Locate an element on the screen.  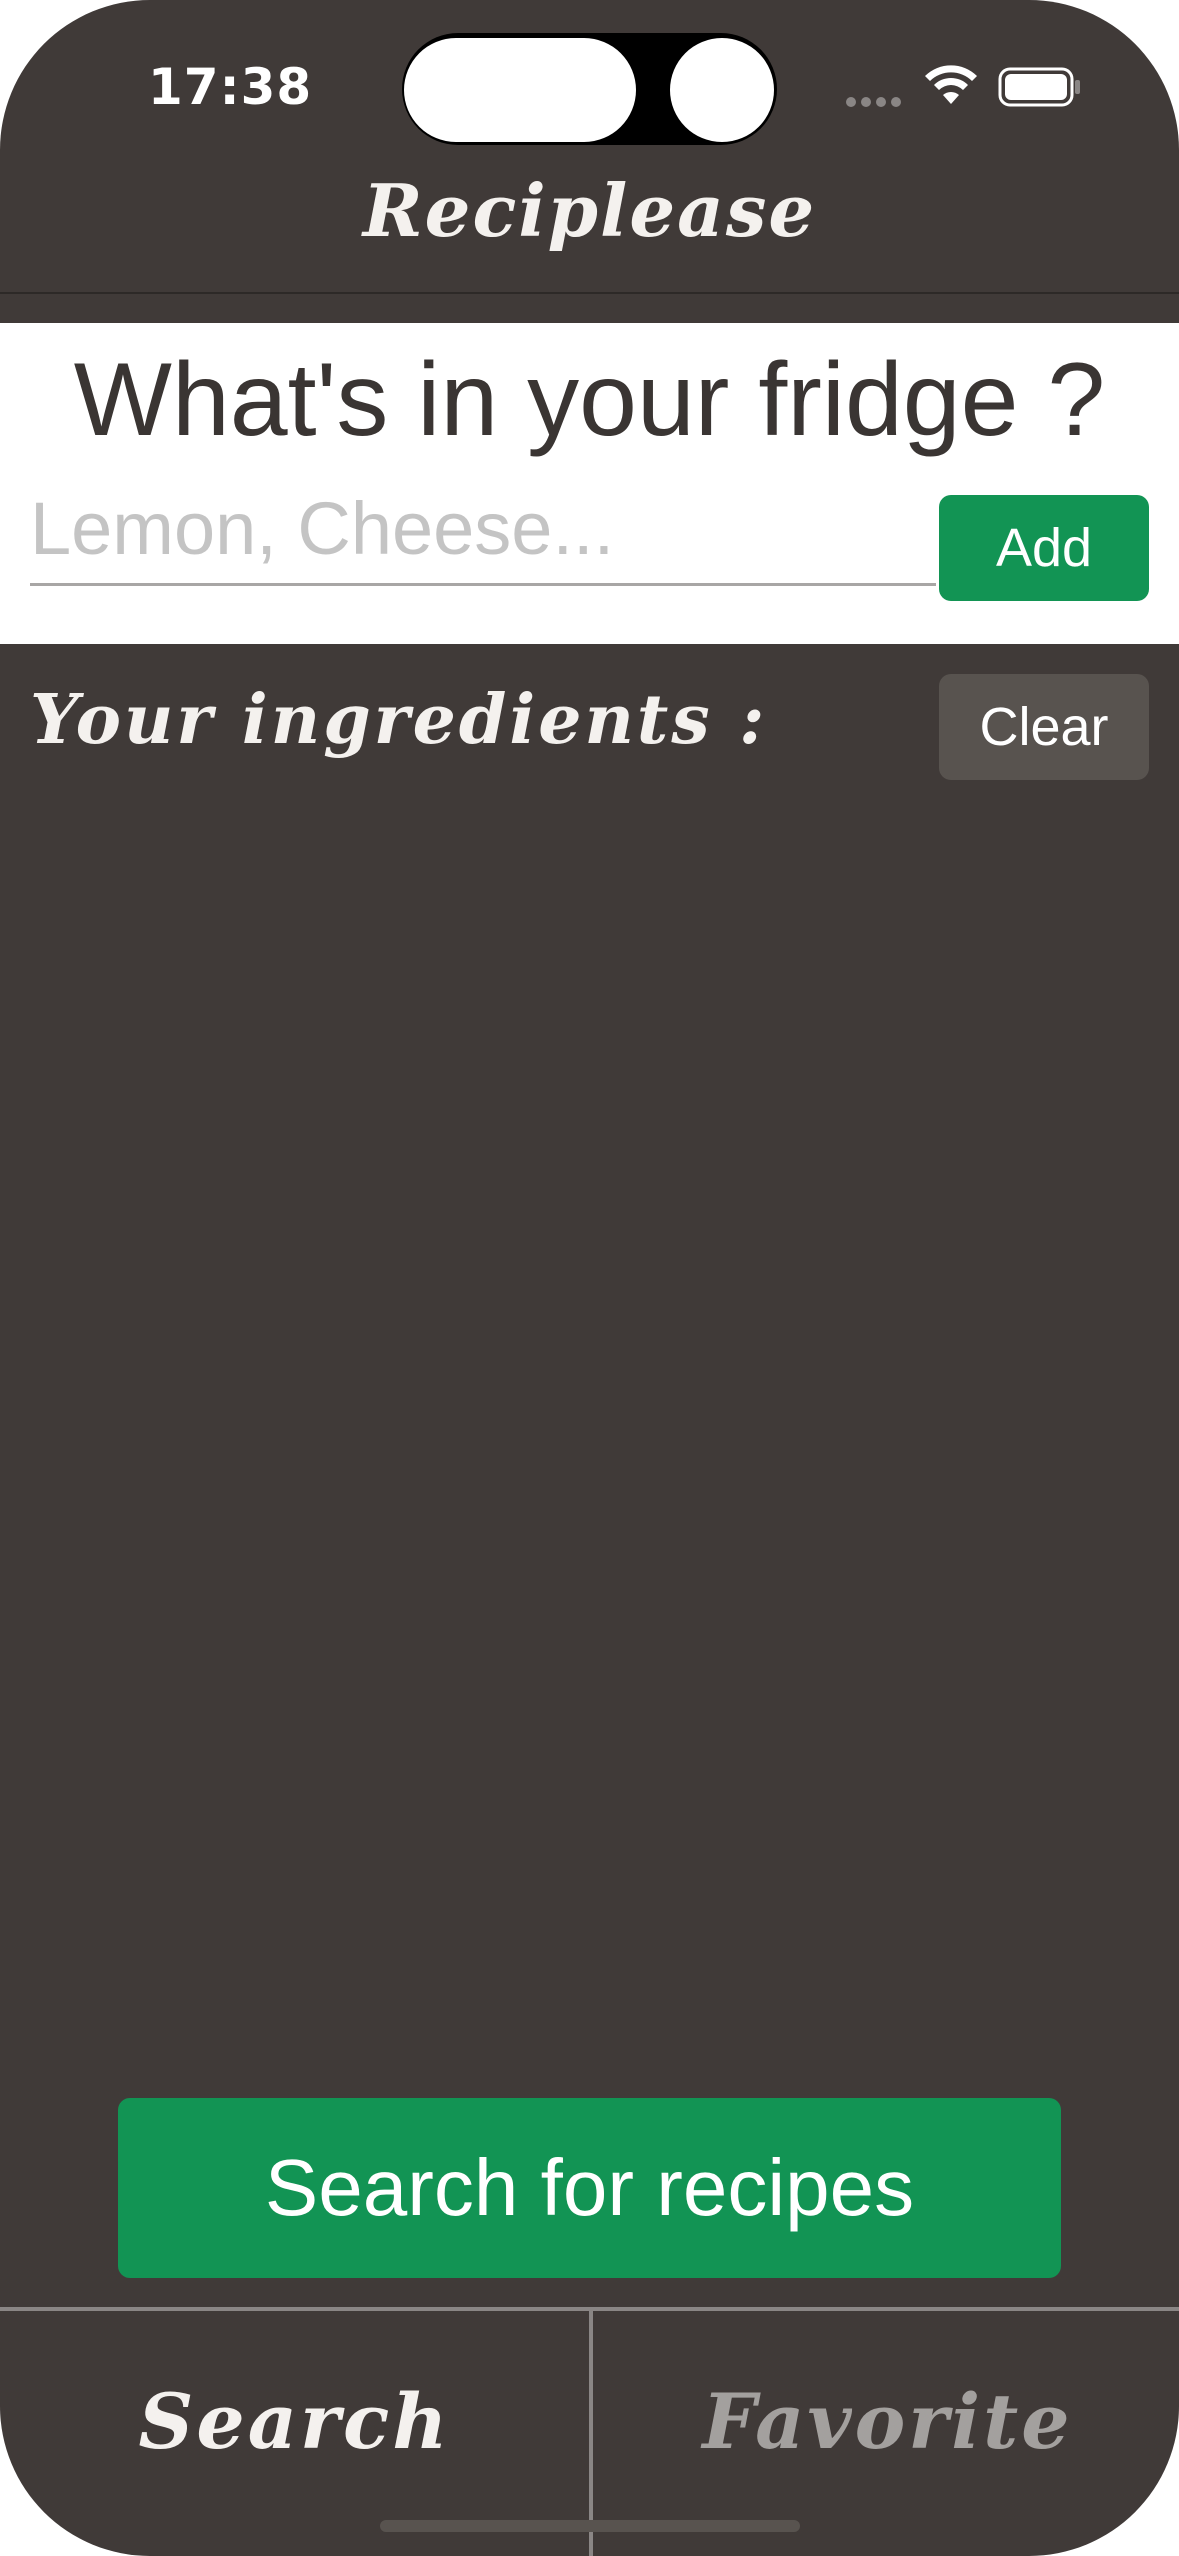
wifi-icon is located at coordinates (951, 84).